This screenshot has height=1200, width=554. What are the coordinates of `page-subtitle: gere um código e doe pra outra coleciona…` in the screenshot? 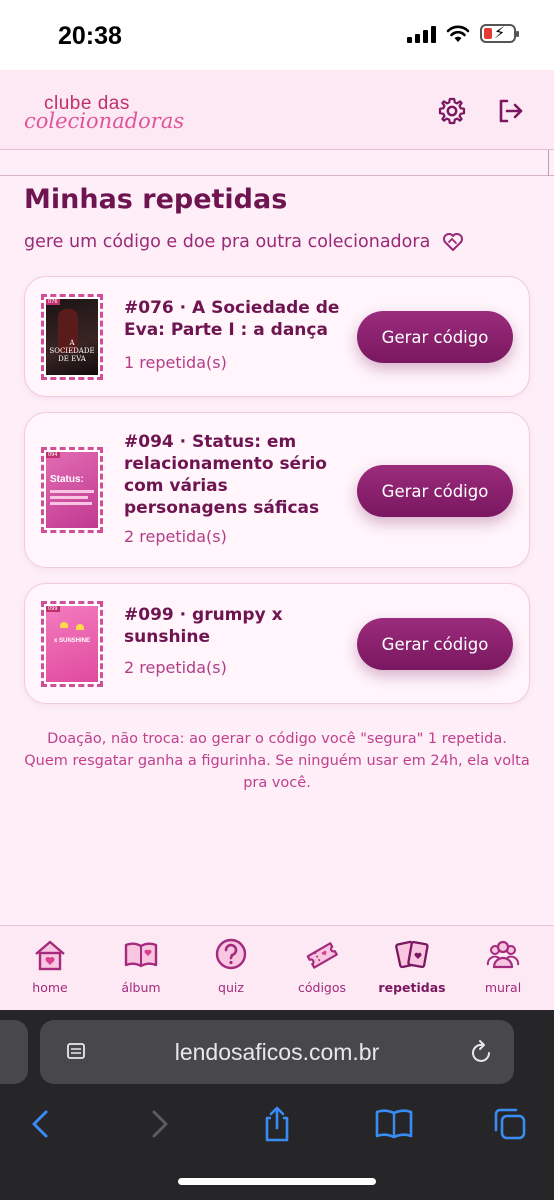 It's located at (244, 242).